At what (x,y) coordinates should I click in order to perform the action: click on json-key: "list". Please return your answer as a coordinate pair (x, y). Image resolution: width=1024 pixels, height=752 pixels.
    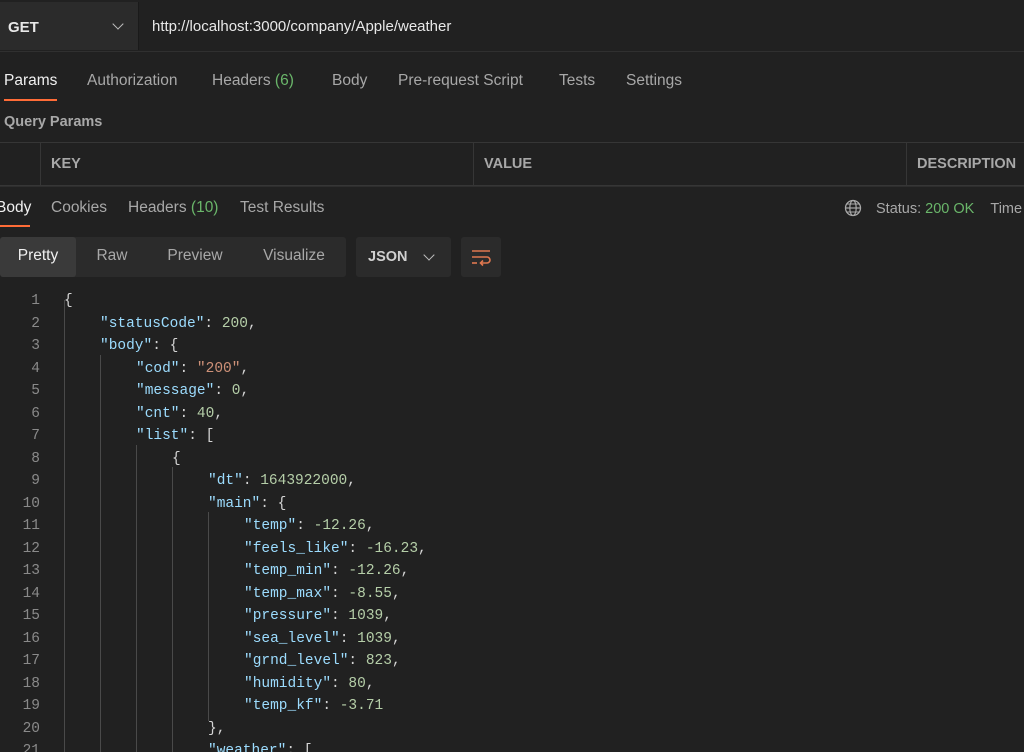
    Looking at the image, I should click on (162, 436).